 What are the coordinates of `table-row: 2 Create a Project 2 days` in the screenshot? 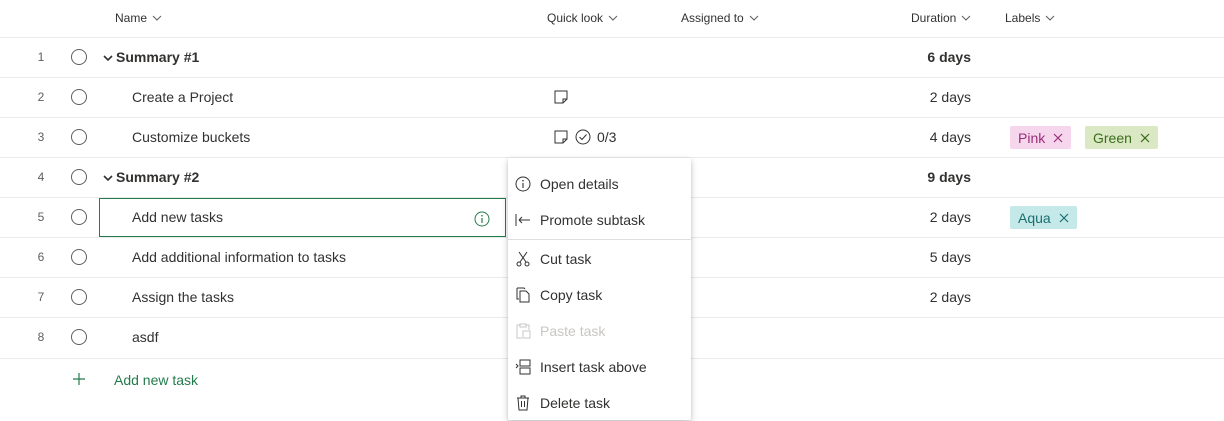 It's located at (612, 98).